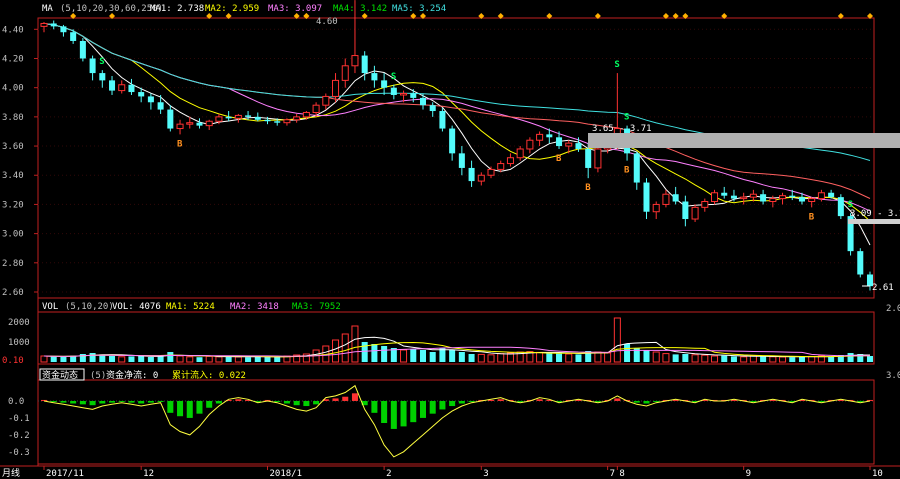 The image size is (900, 479). What do you see at coordinates (393, 77) in the screenshot?
I see `sell-signal-1: S` at bounding box center [393, 77].